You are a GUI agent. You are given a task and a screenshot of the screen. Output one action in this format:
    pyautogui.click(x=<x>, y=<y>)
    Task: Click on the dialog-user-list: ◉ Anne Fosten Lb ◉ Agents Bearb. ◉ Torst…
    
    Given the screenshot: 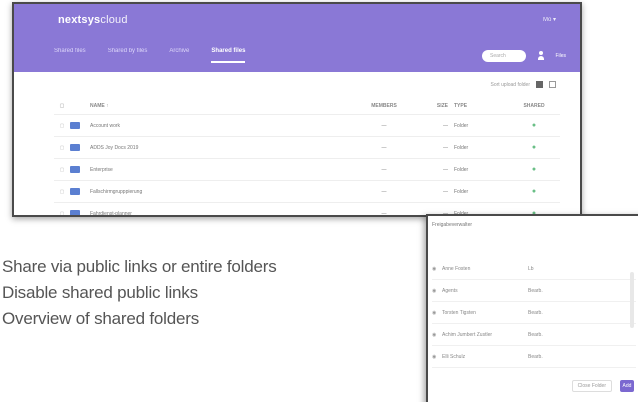 What is the action you would take?
    pyautogui.click(x=534, y=313)
    